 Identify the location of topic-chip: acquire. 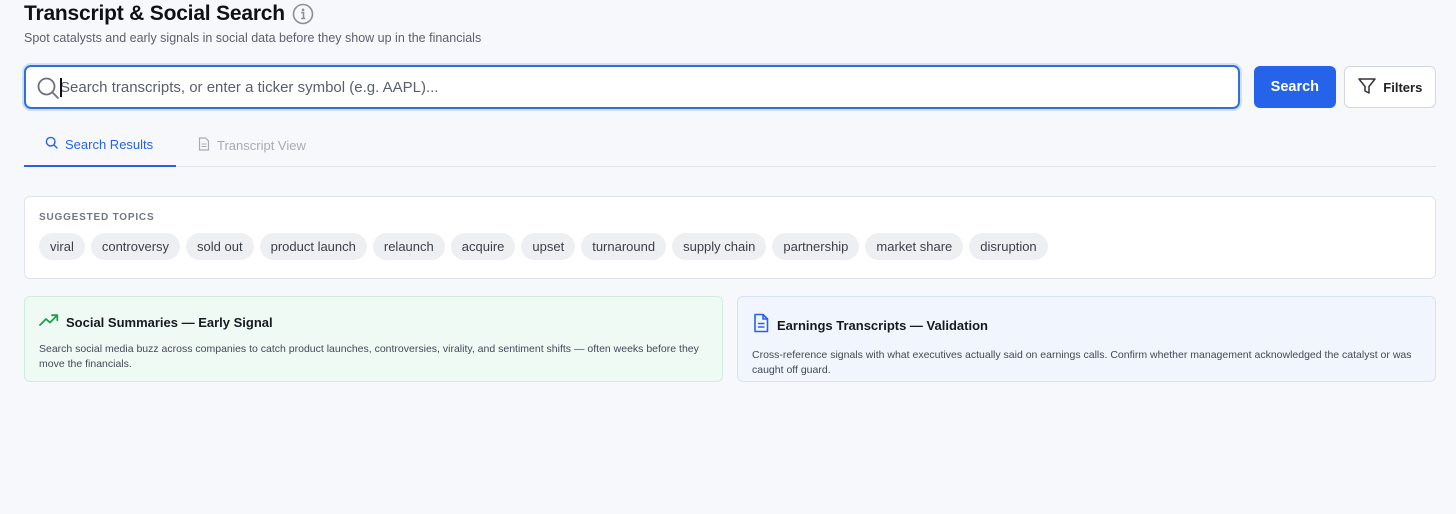
(483, 246).